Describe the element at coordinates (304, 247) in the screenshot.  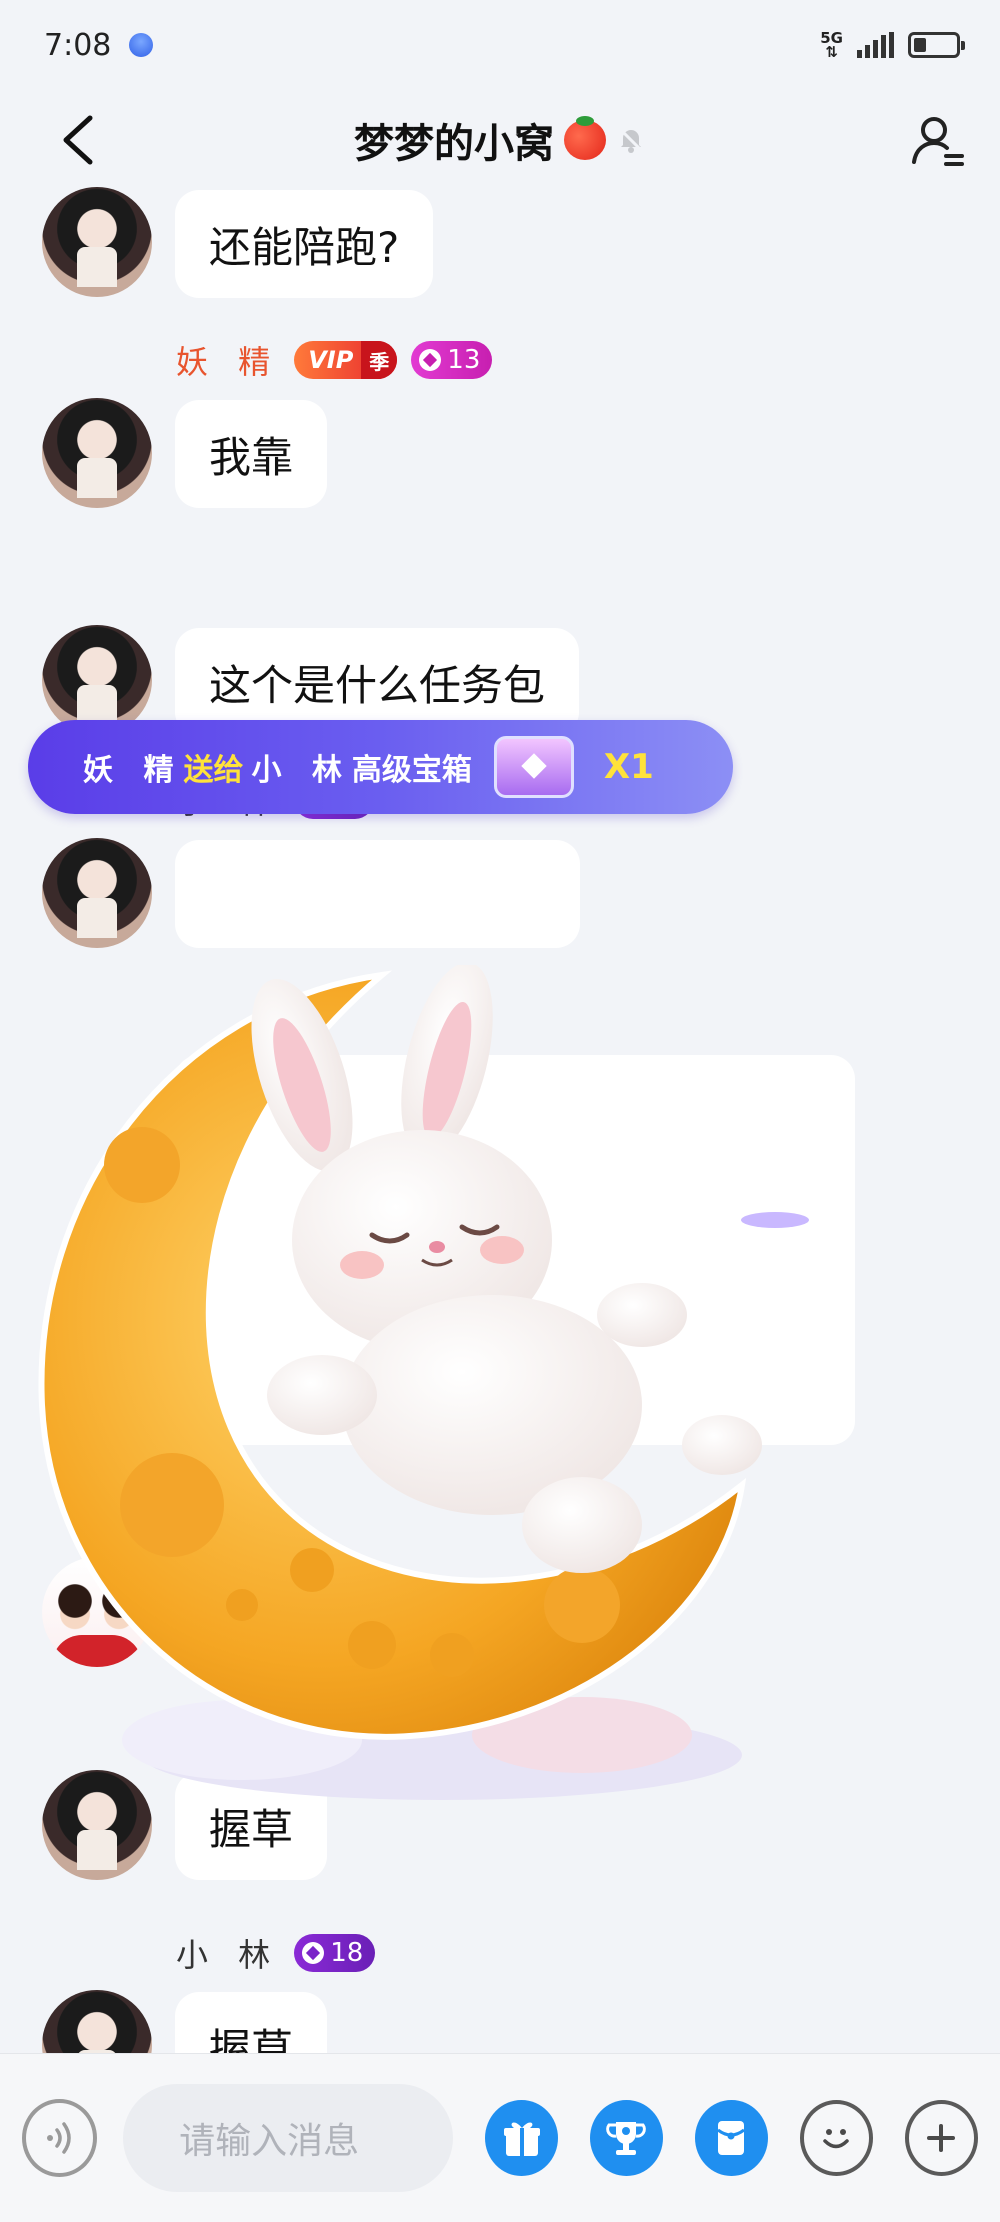
I see `message-text: 还能陪跑?` at that location.